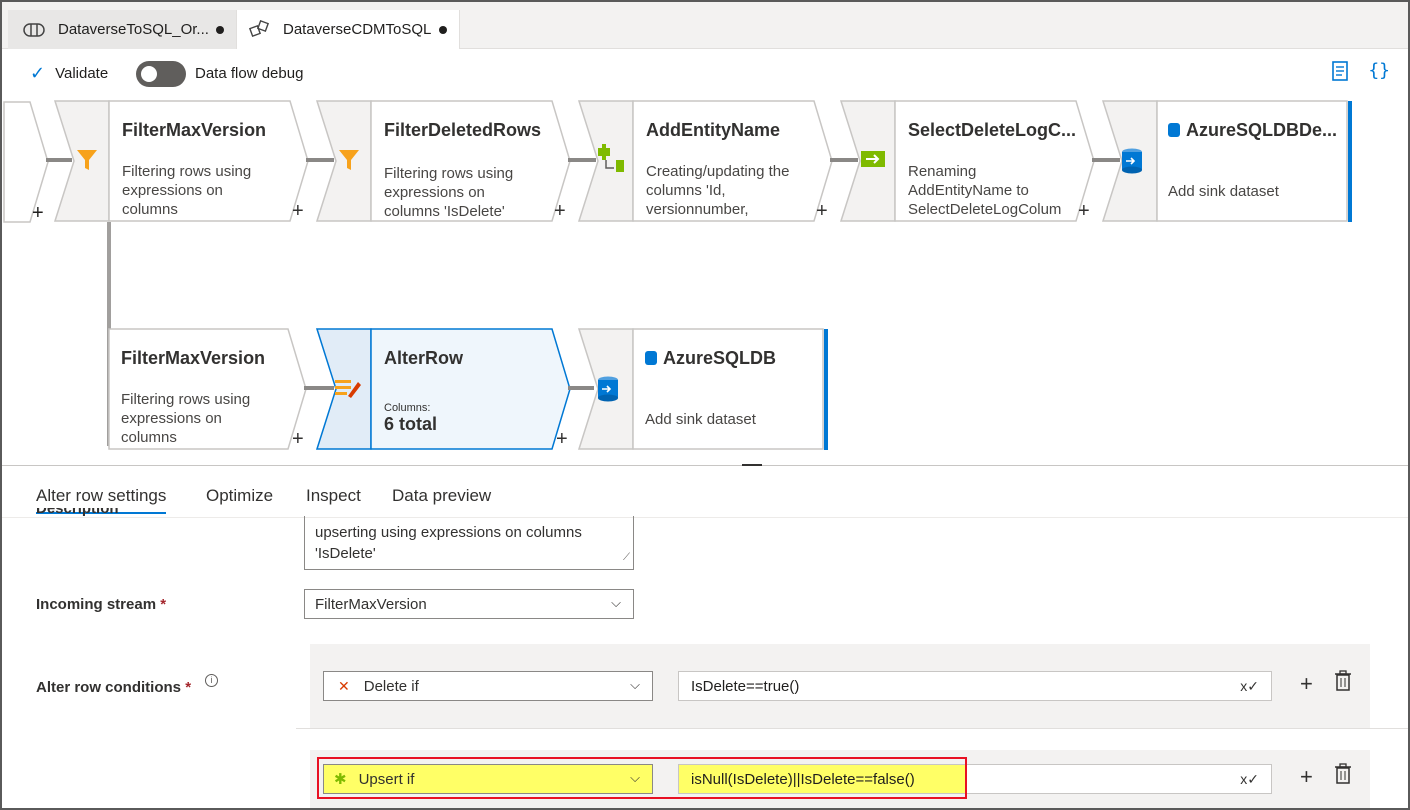 This screenshot has height=810, width=1410. I want to click on node-title: FilterDeletedRows, so click(463, 130).